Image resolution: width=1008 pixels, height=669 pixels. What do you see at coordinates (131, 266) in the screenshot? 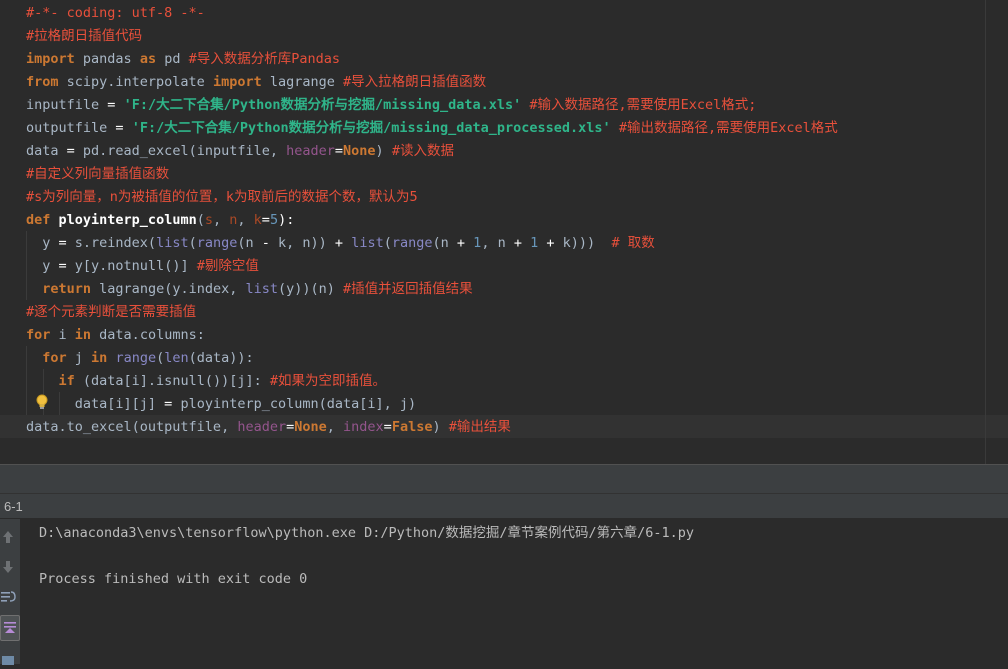
I see `code-token: y[y.notnull()]` at bounding box center [131, 266].